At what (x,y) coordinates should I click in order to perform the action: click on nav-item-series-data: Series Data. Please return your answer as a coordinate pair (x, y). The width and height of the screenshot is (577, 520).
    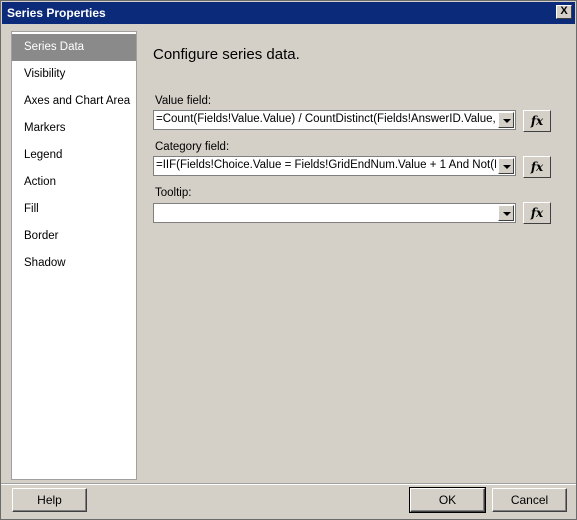
    Looking at the image, I should click on (74, 47).